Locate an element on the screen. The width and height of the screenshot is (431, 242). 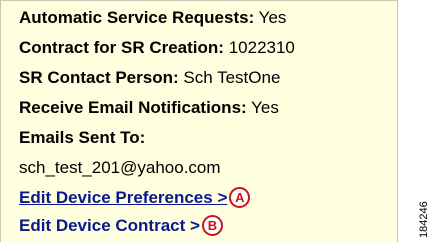
edit-device-contract-row: Edit Device Contract > B is located at coordinates (121, 226).